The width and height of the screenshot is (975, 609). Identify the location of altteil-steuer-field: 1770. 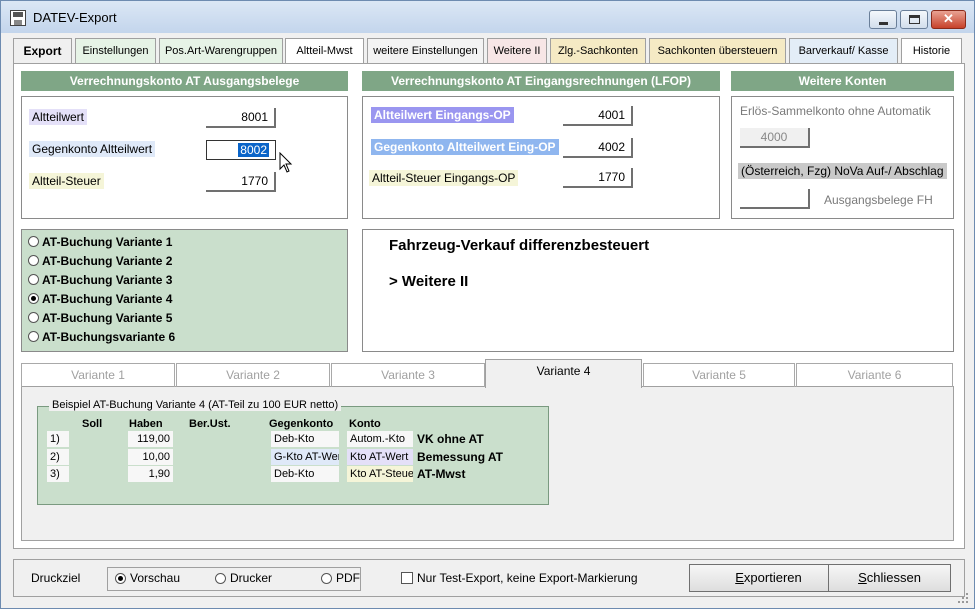
(241, 182).